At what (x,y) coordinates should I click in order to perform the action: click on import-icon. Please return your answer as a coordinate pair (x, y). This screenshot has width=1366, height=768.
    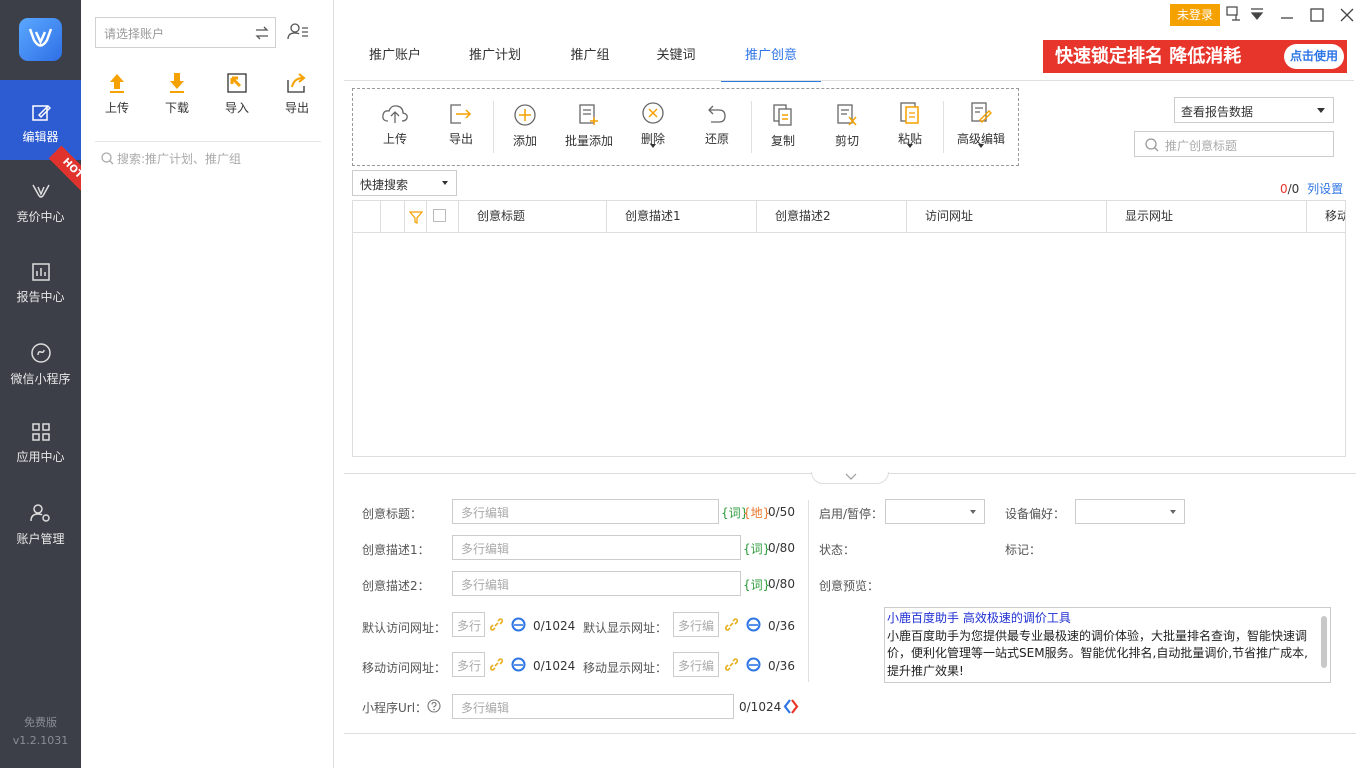
    Looking at the image, I should click on (237, 83).